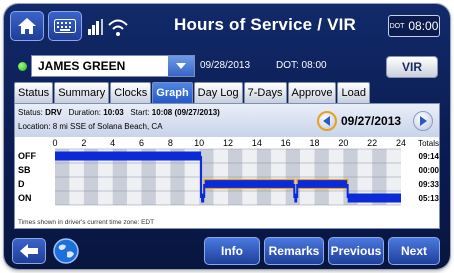 The width and height of the screenshot is (454, 273). What do you see at coordinates (265, 24) in the screenshot?
I see `page-title: Hours of Service / VIR` at bounding box center [265, 24].